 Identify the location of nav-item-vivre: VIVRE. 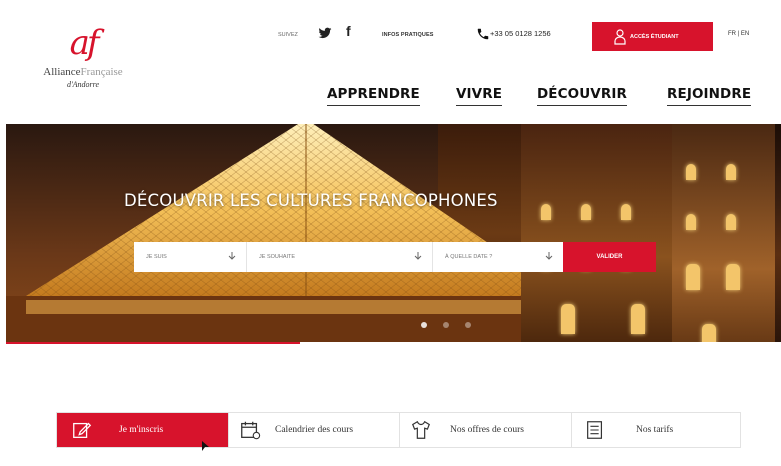
(479, 96).